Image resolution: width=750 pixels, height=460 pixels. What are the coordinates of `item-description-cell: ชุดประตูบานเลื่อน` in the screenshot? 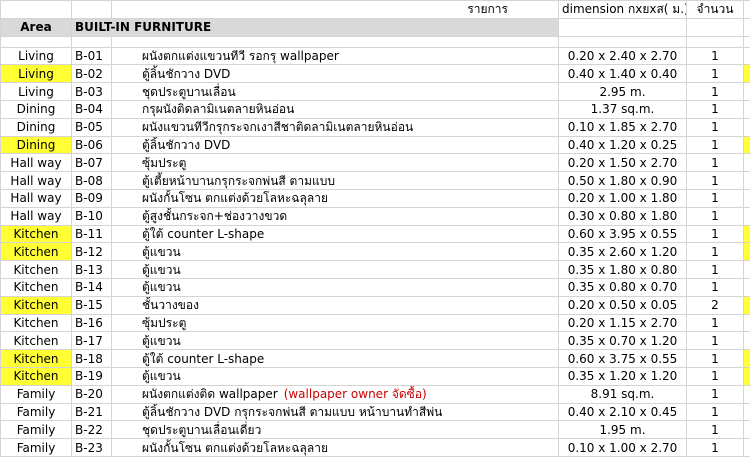 It's located at (335, 91).